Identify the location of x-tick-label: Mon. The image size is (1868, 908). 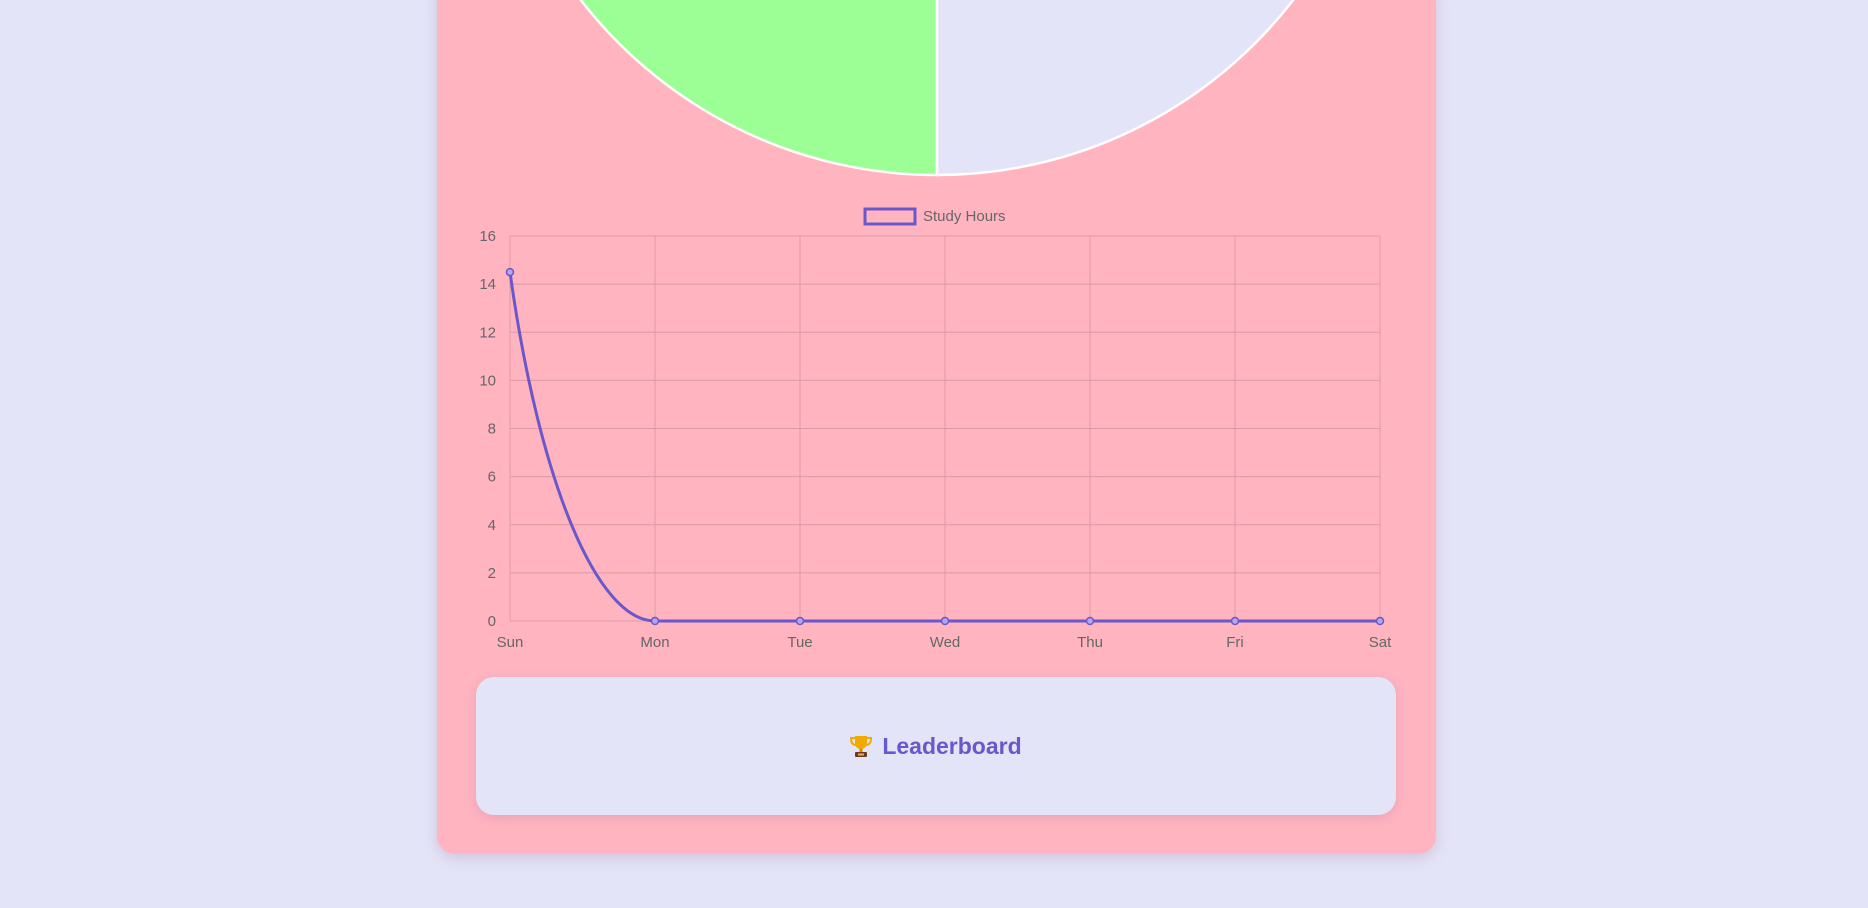
(654, 642).